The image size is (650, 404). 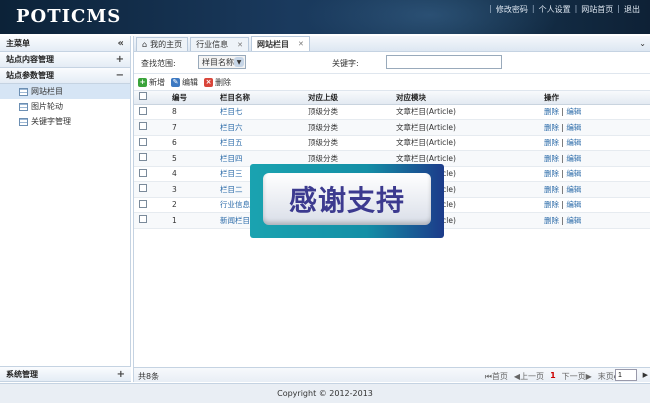 I want to click on next-page-button: 下一页▶, so click(x=577, y=376).